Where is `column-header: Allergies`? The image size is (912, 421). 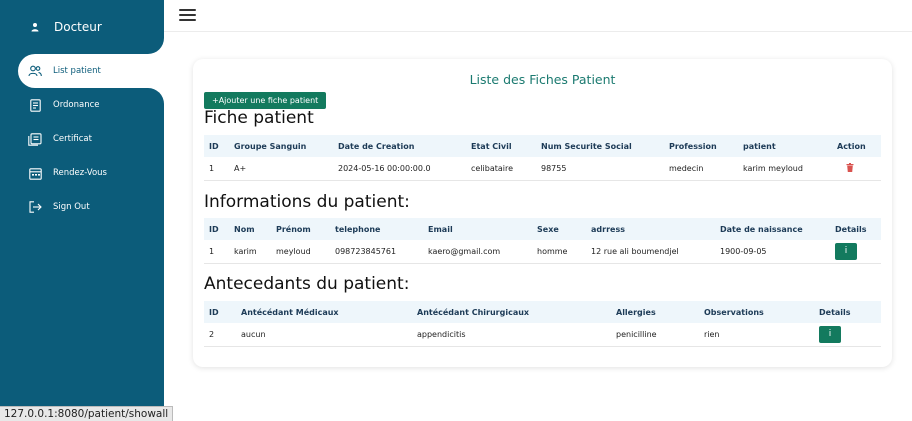
column-header: Allergies is located at coordinates (636, 312).